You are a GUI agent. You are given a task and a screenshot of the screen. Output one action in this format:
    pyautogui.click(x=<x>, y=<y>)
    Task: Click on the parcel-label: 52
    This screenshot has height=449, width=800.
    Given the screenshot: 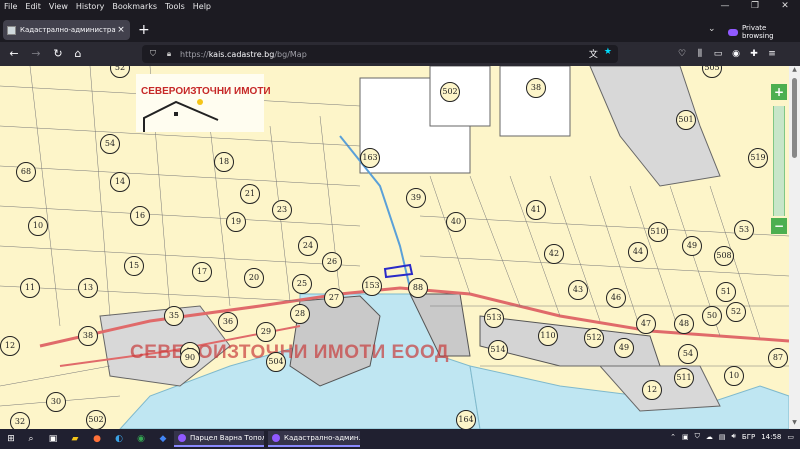 What is the action you would take?
    pyautogui.click(x=736, y=312)
    